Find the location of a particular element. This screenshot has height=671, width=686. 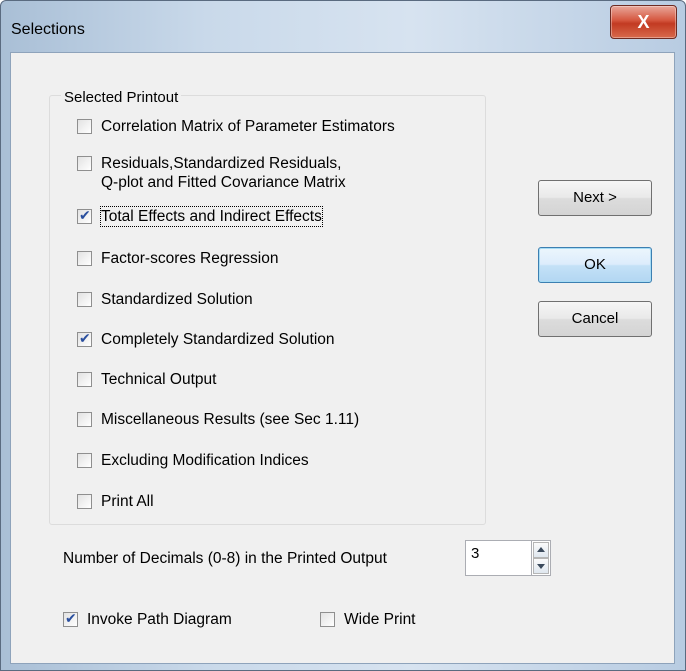

option-label: Excluding Modification Indices is located at coordinates (205, 460).